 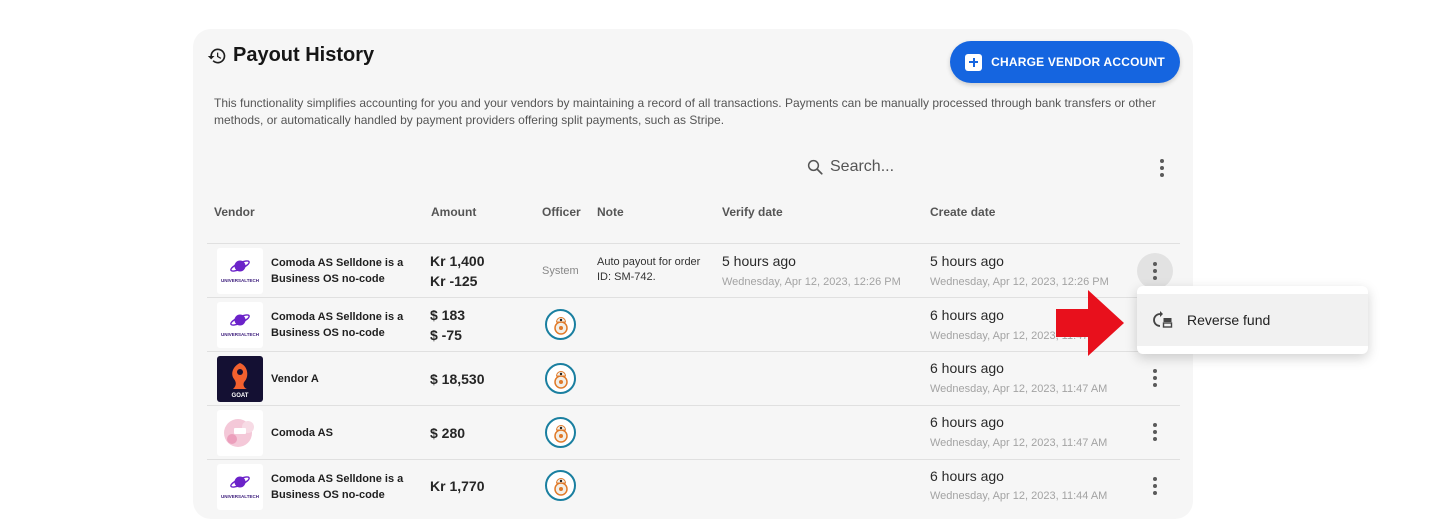 I want to click on payout-note: Auto payout for order ID: SM-742., so click(x=649, y=269).